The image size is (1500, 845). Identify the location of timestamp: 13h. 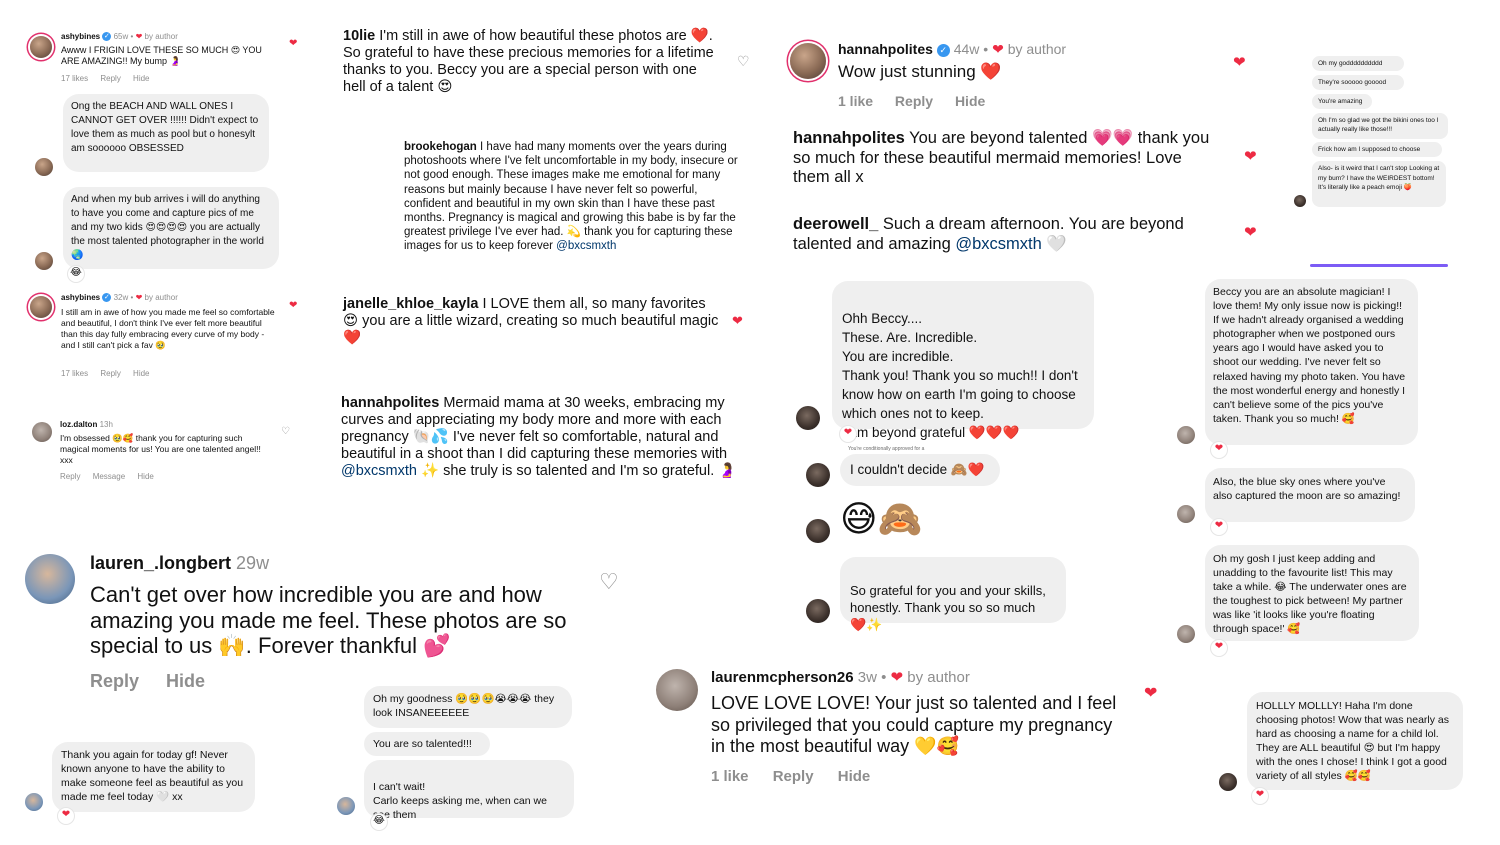
(106, 424).